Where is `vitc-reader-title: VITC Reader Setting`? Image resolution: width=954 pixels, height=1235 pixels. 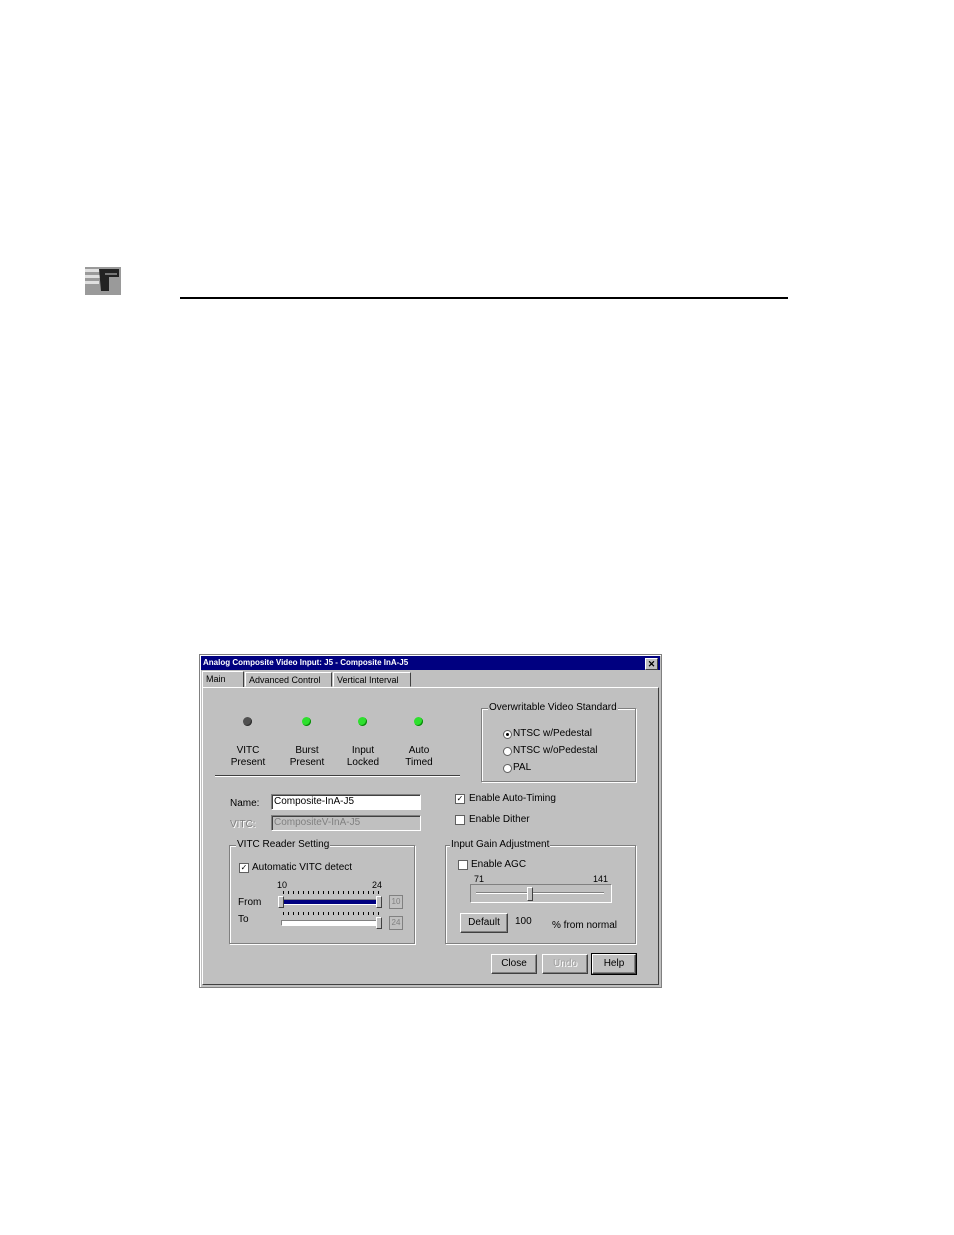 vitc-reader-title: VITC Reader Setting is located at coordinates (283, 845).